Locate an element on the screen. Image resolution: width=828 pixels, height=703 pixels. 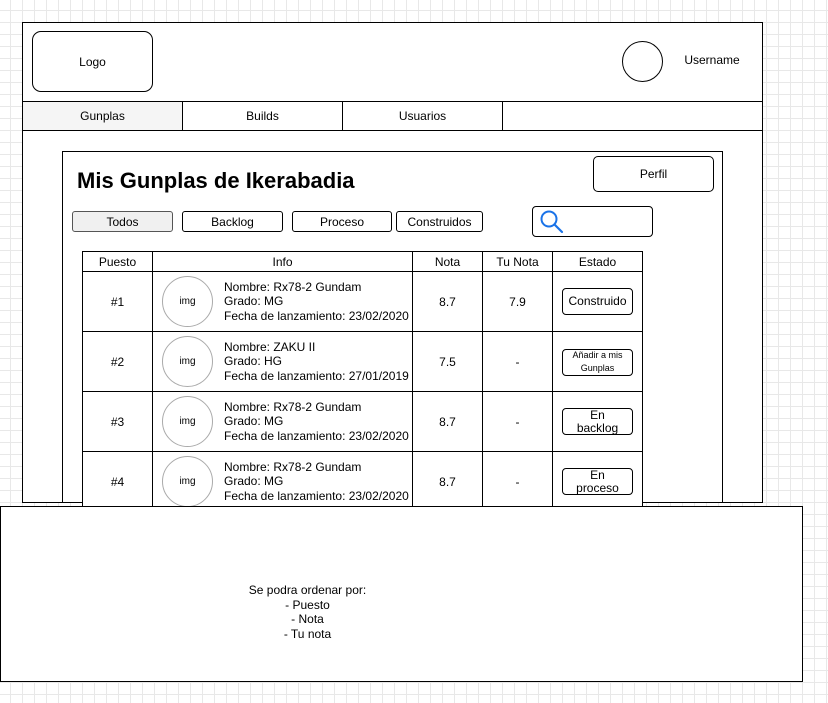
score-cell: 7.5 is located at coordinates (447, 361).